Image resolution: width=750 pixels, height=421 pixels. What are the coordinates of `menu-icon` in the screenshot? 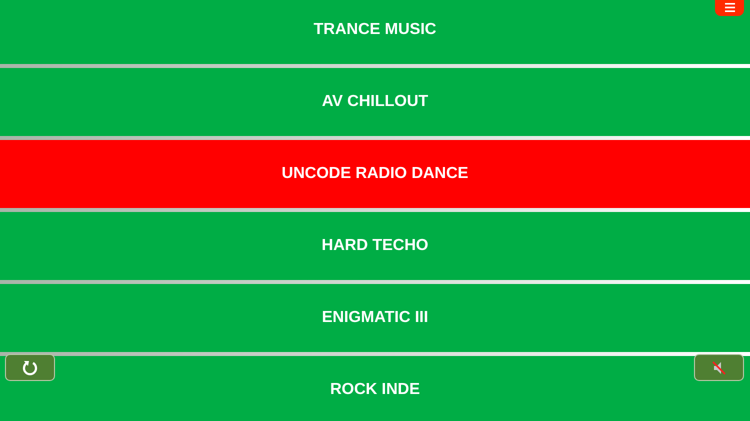 It's located at (729, 7).